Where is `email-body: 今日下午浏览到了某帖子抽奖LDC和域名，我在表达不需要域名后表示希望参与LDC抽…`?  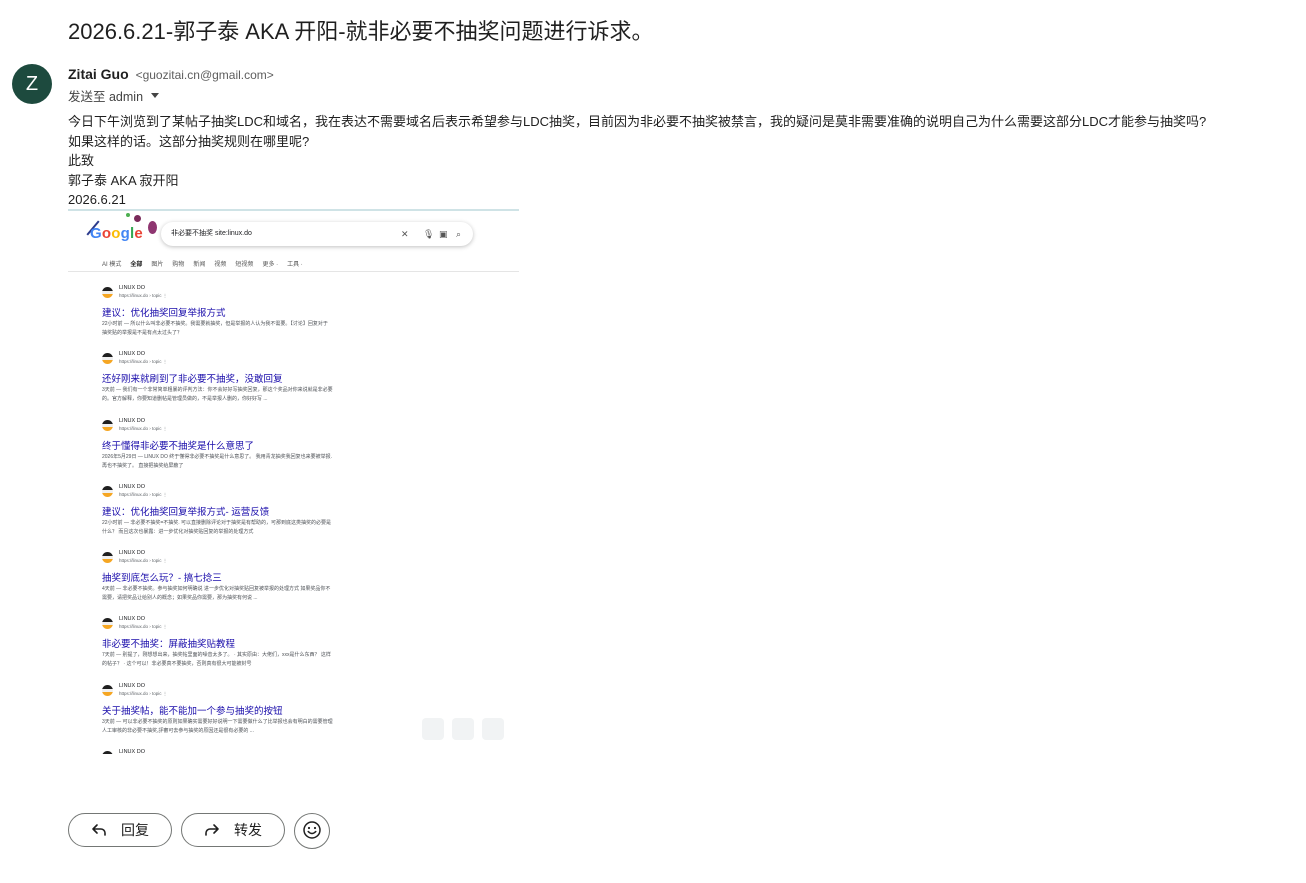 email-body: 今日下午浏览到了某帖子抽奖LDC和域名，我在表达不需要域名后表示希望参与LDC抽… is located at coordinates (637, 161).